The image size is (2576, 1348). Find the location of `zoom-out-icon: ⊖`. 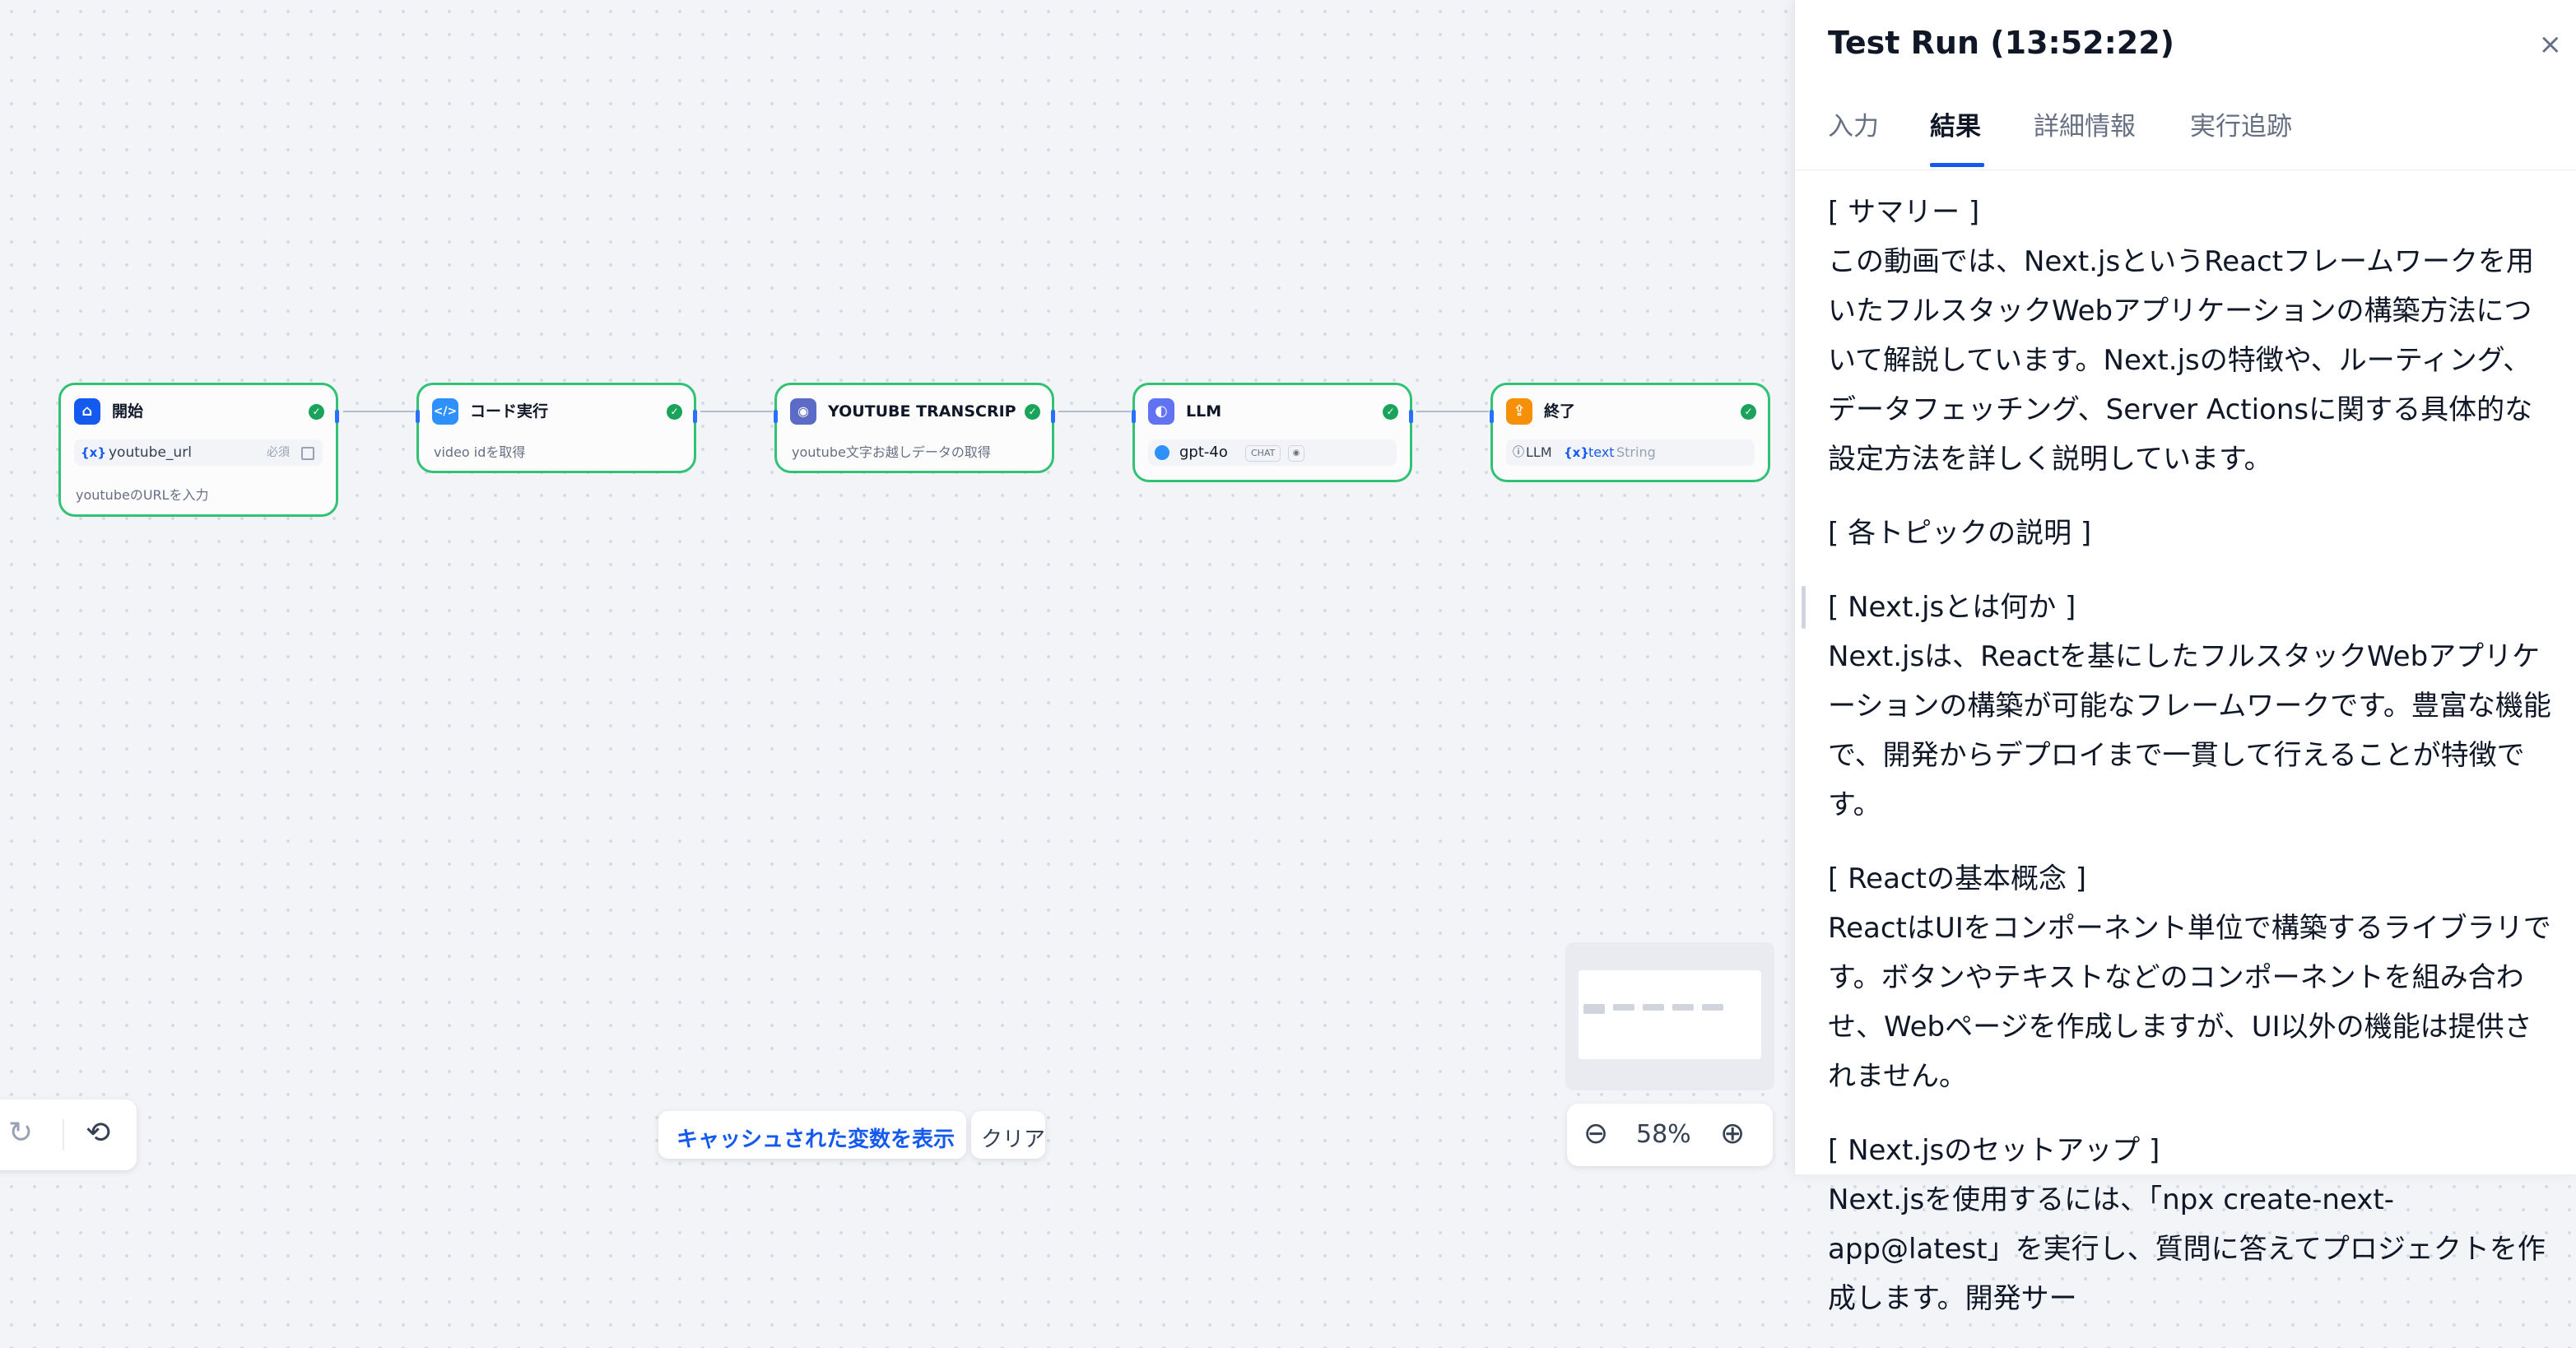

zoom-out-icon: ⊖ is located at coordinates (1595, 1133).